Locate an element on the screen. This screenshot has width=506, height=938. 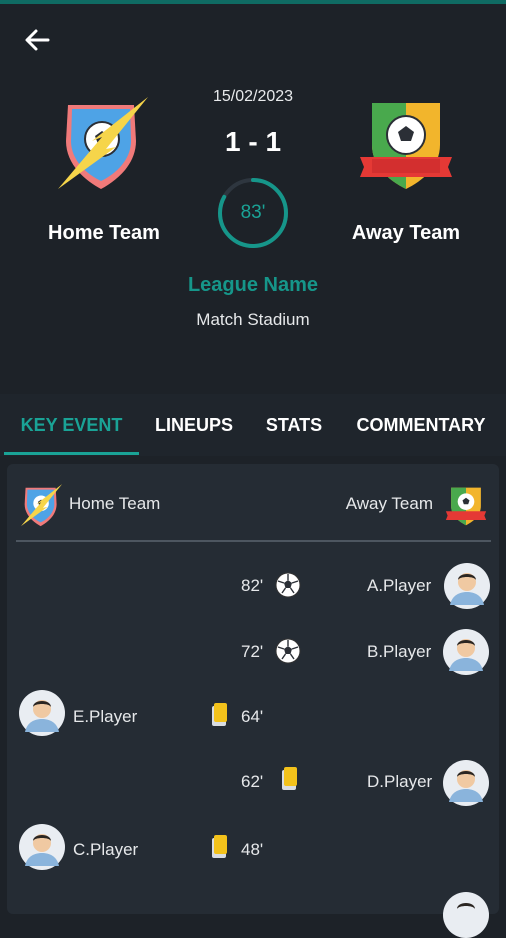
event-minute: 64' is located at coordinates (252, 716).